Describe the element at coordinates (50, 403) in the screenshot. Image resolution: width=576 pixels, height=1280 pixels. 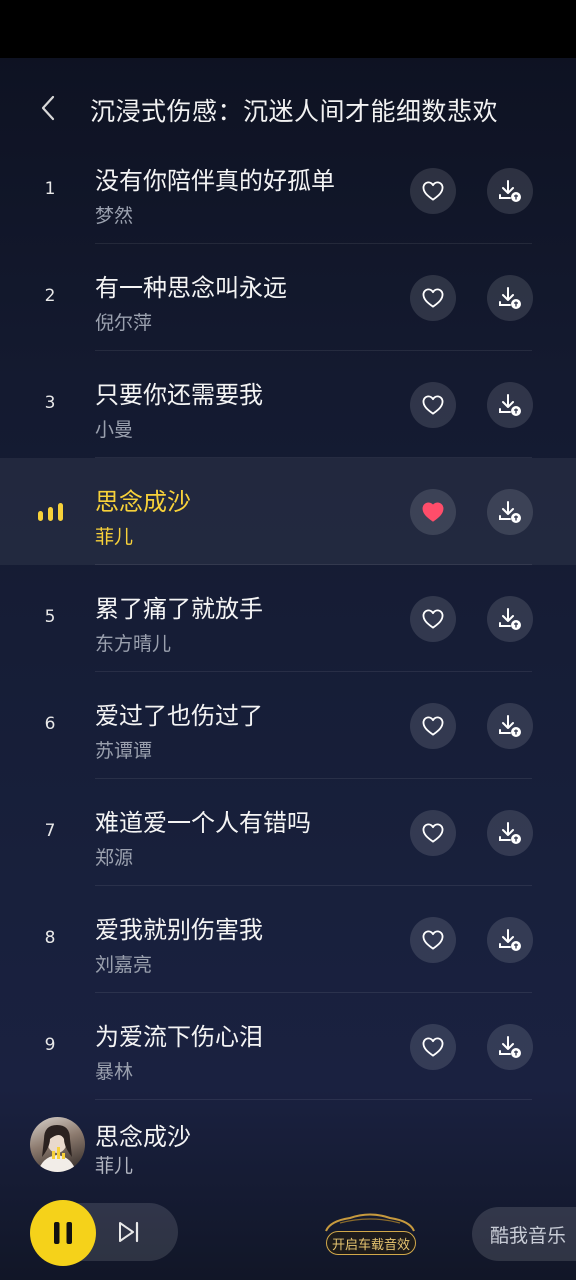
I see `song-index: 3` at that location.